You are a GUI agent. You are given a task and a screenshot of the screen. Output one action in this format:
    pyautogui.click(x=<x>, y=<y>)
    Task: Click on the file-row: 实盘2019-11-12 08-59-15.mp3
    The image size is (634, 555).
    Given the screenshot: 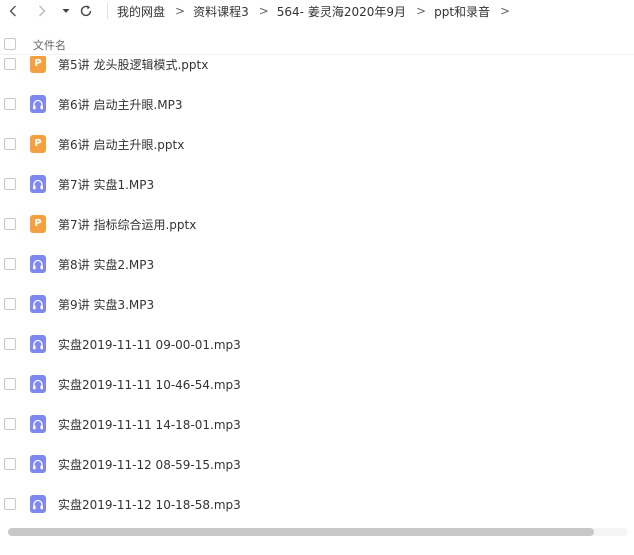 What is the action you would take?
    pyautogui.click(x=317, y=464)
    